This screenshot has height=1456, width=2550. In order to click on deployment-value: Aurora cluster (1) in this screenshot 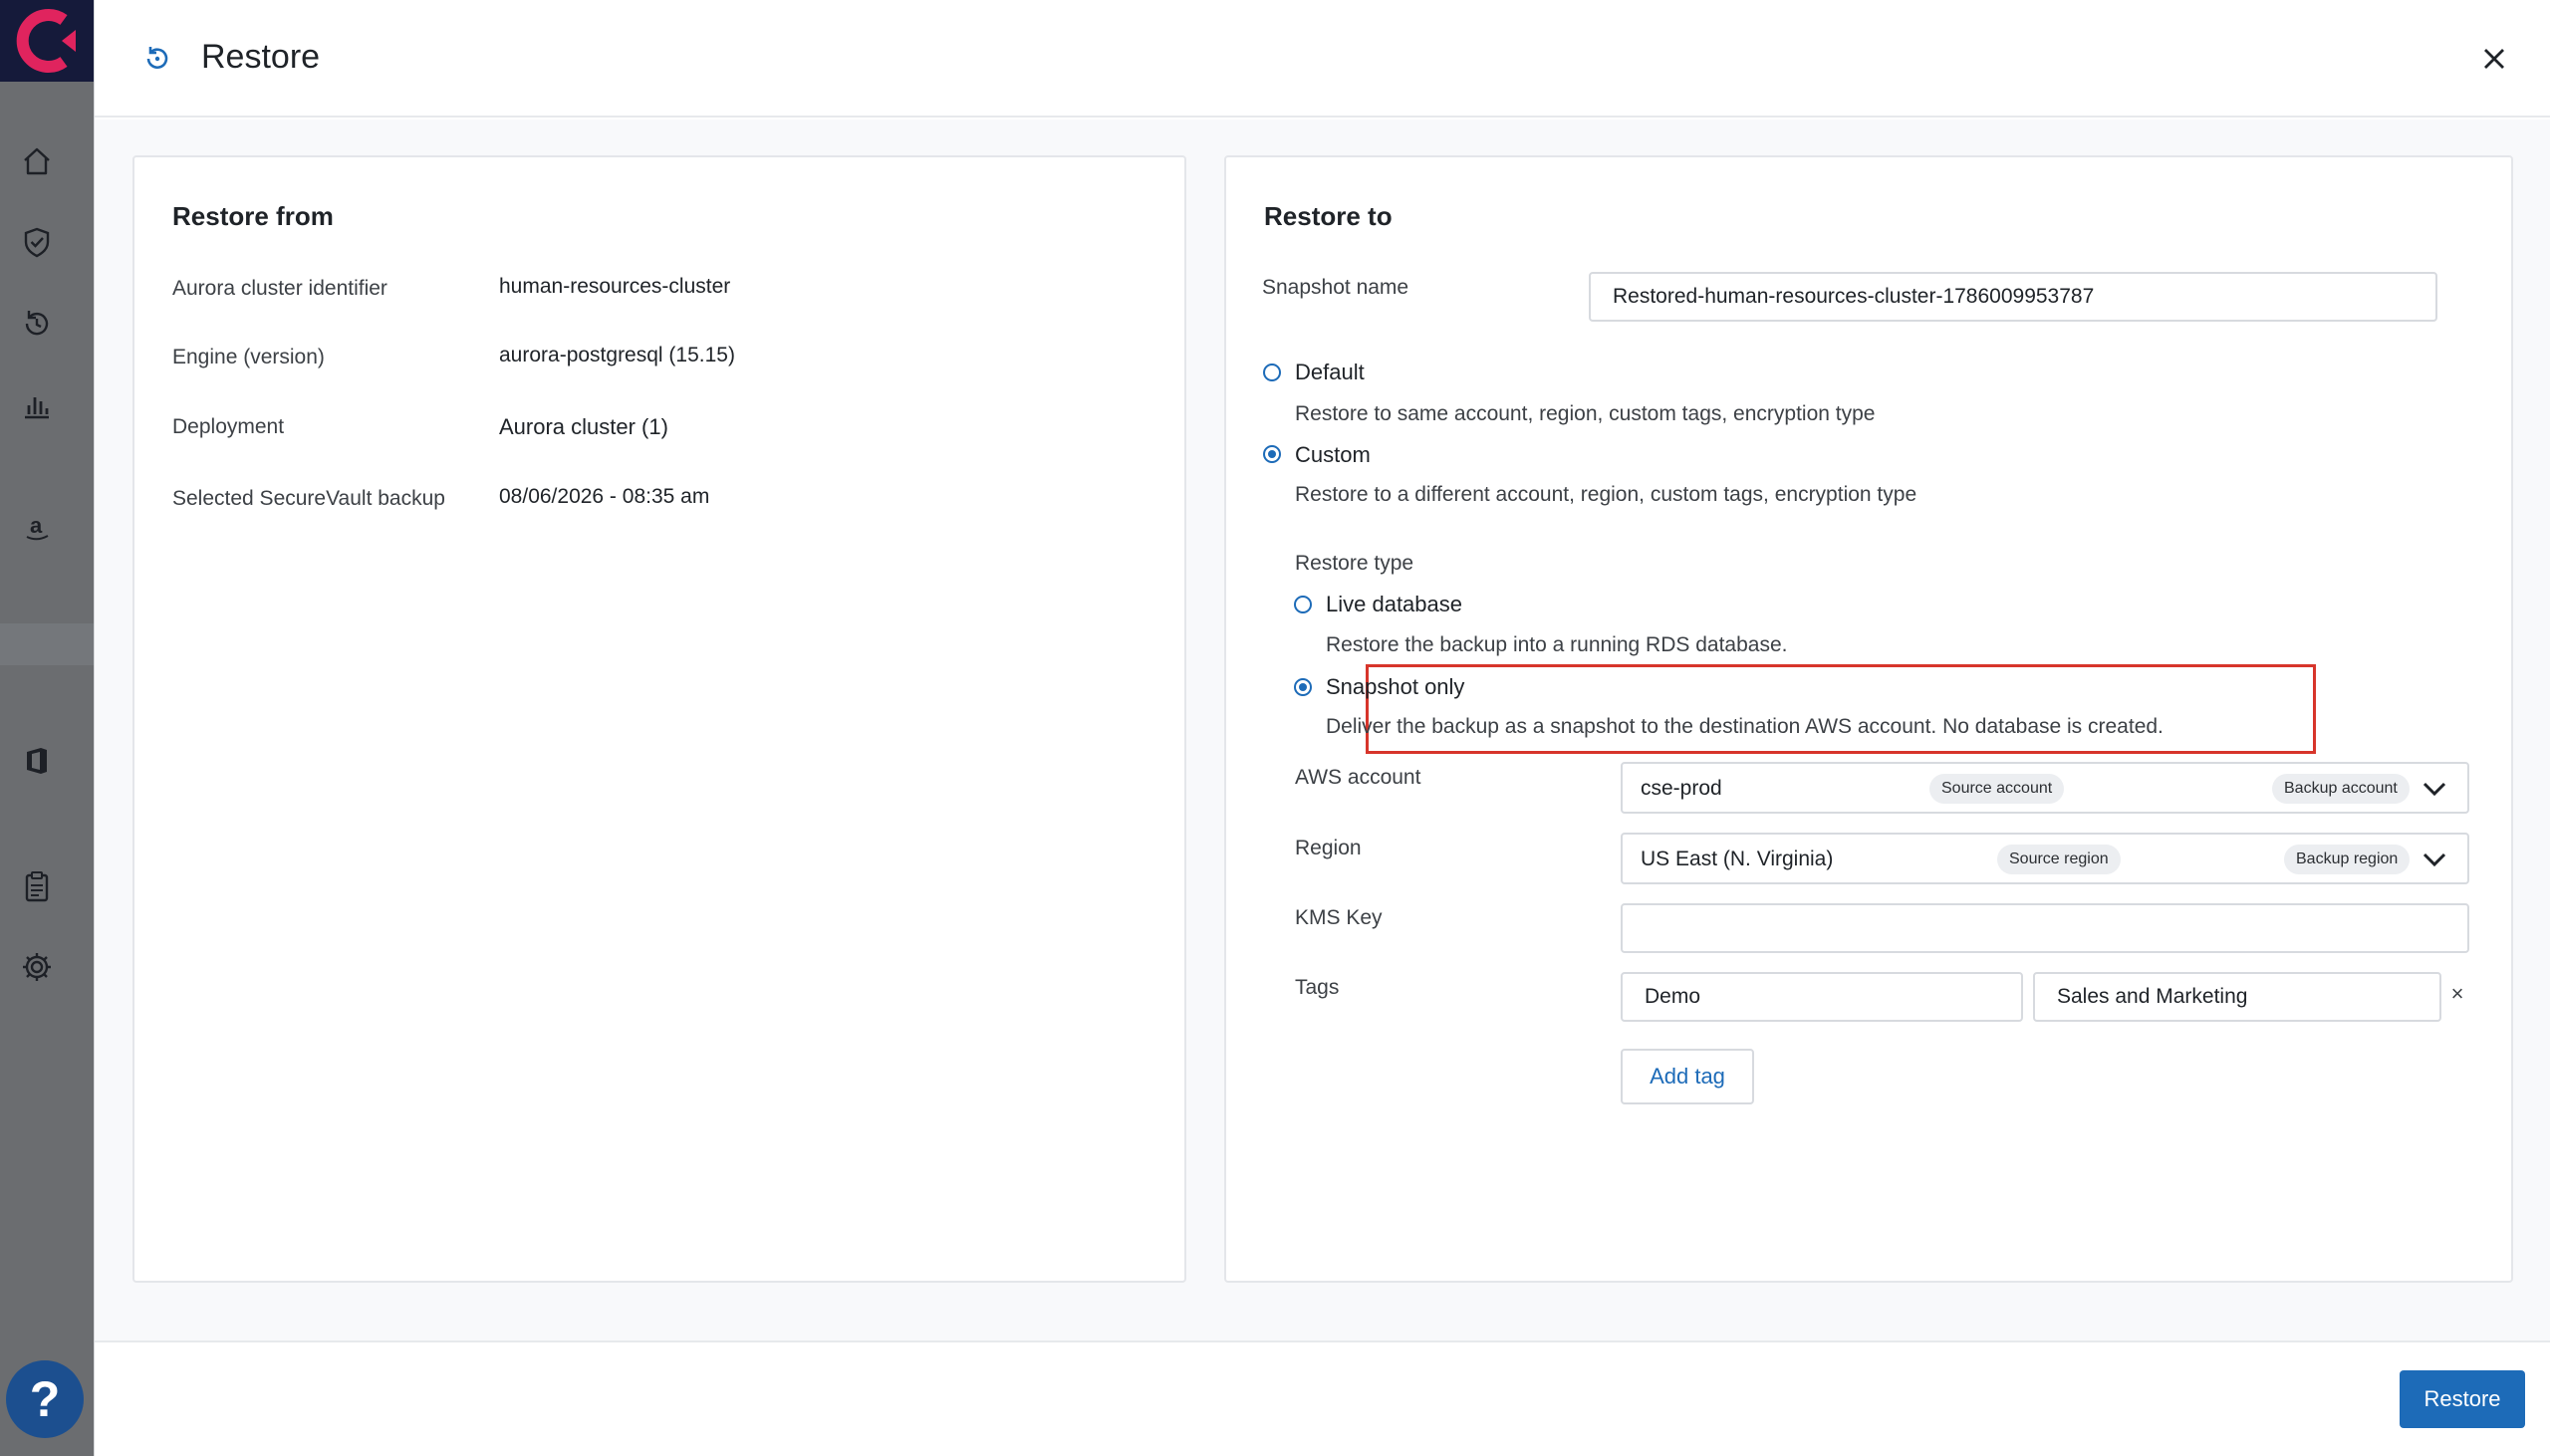, I will do `click(583, 426)`.